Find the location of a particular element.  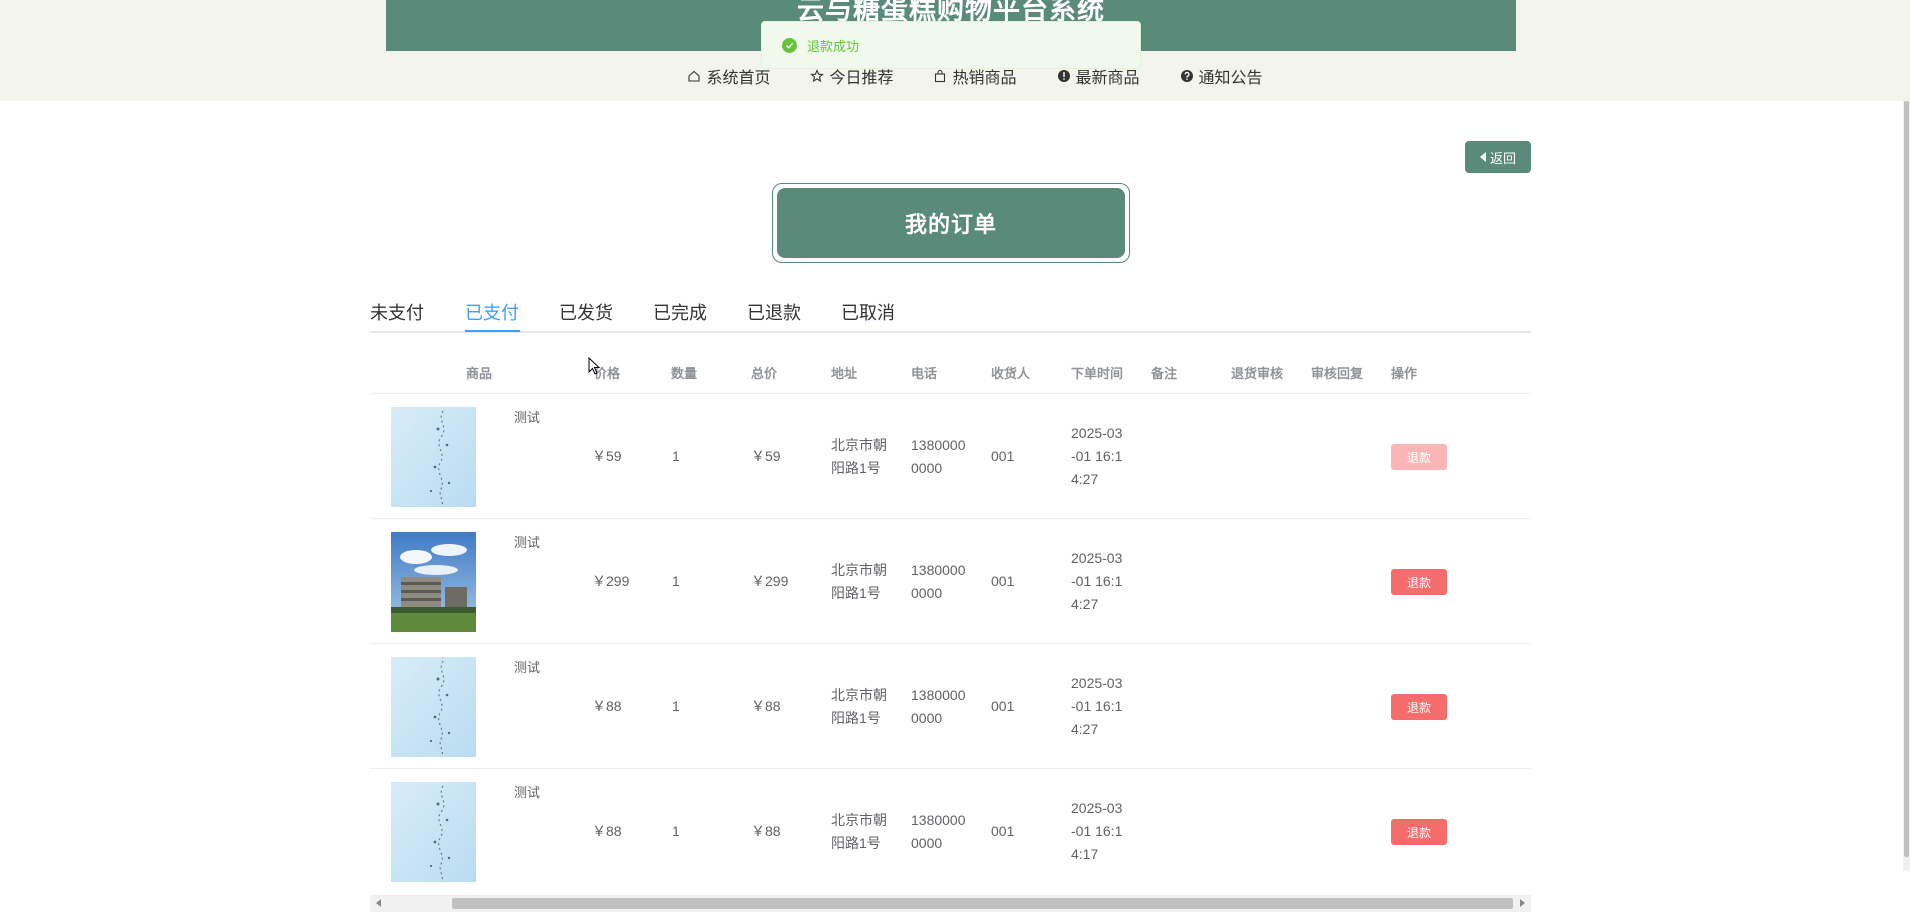

total-value: ￥299 is located at coordinates (770, 581).